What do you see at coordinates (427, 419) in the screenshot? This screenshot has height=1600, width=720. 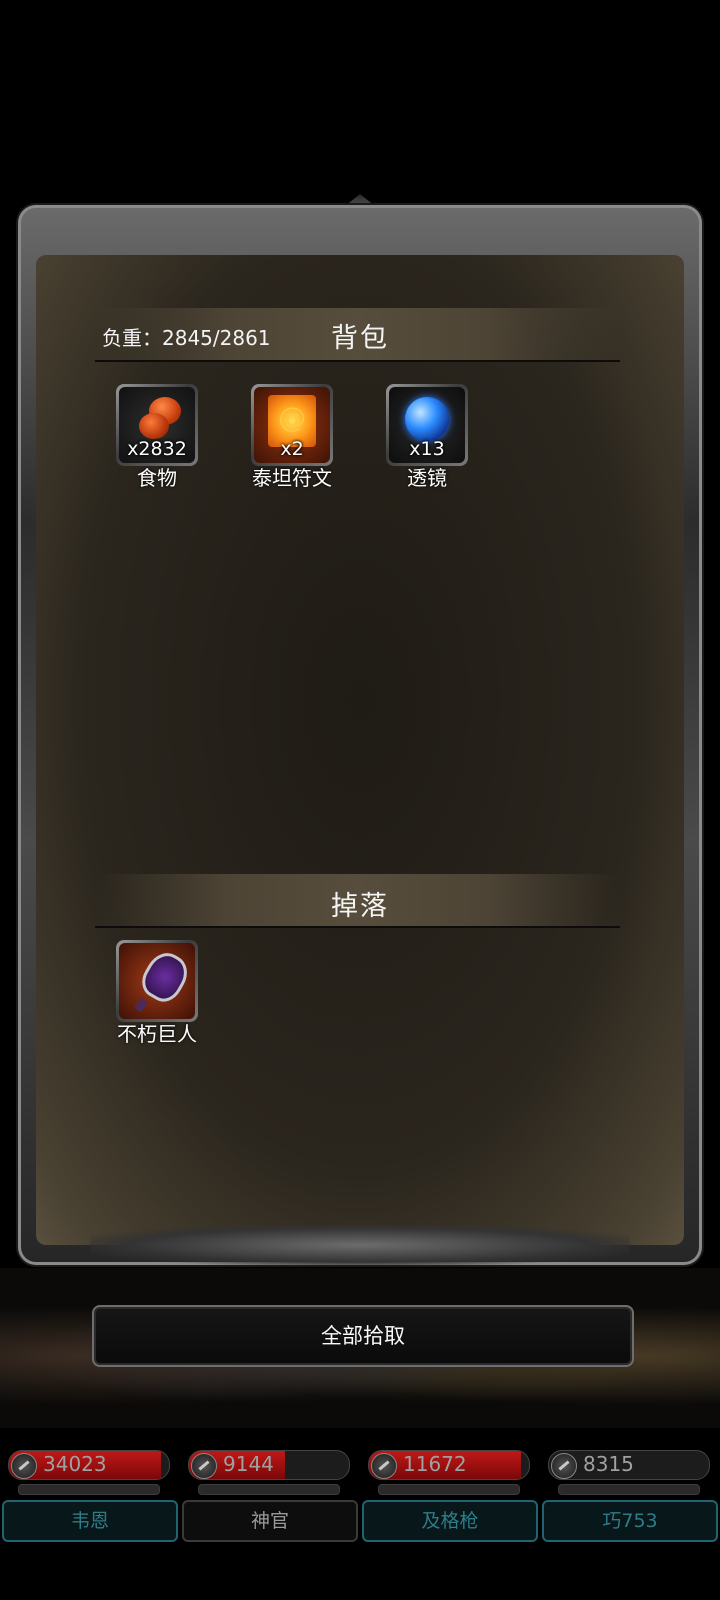 I see `lens-icon` at bounding box center [427, 419].